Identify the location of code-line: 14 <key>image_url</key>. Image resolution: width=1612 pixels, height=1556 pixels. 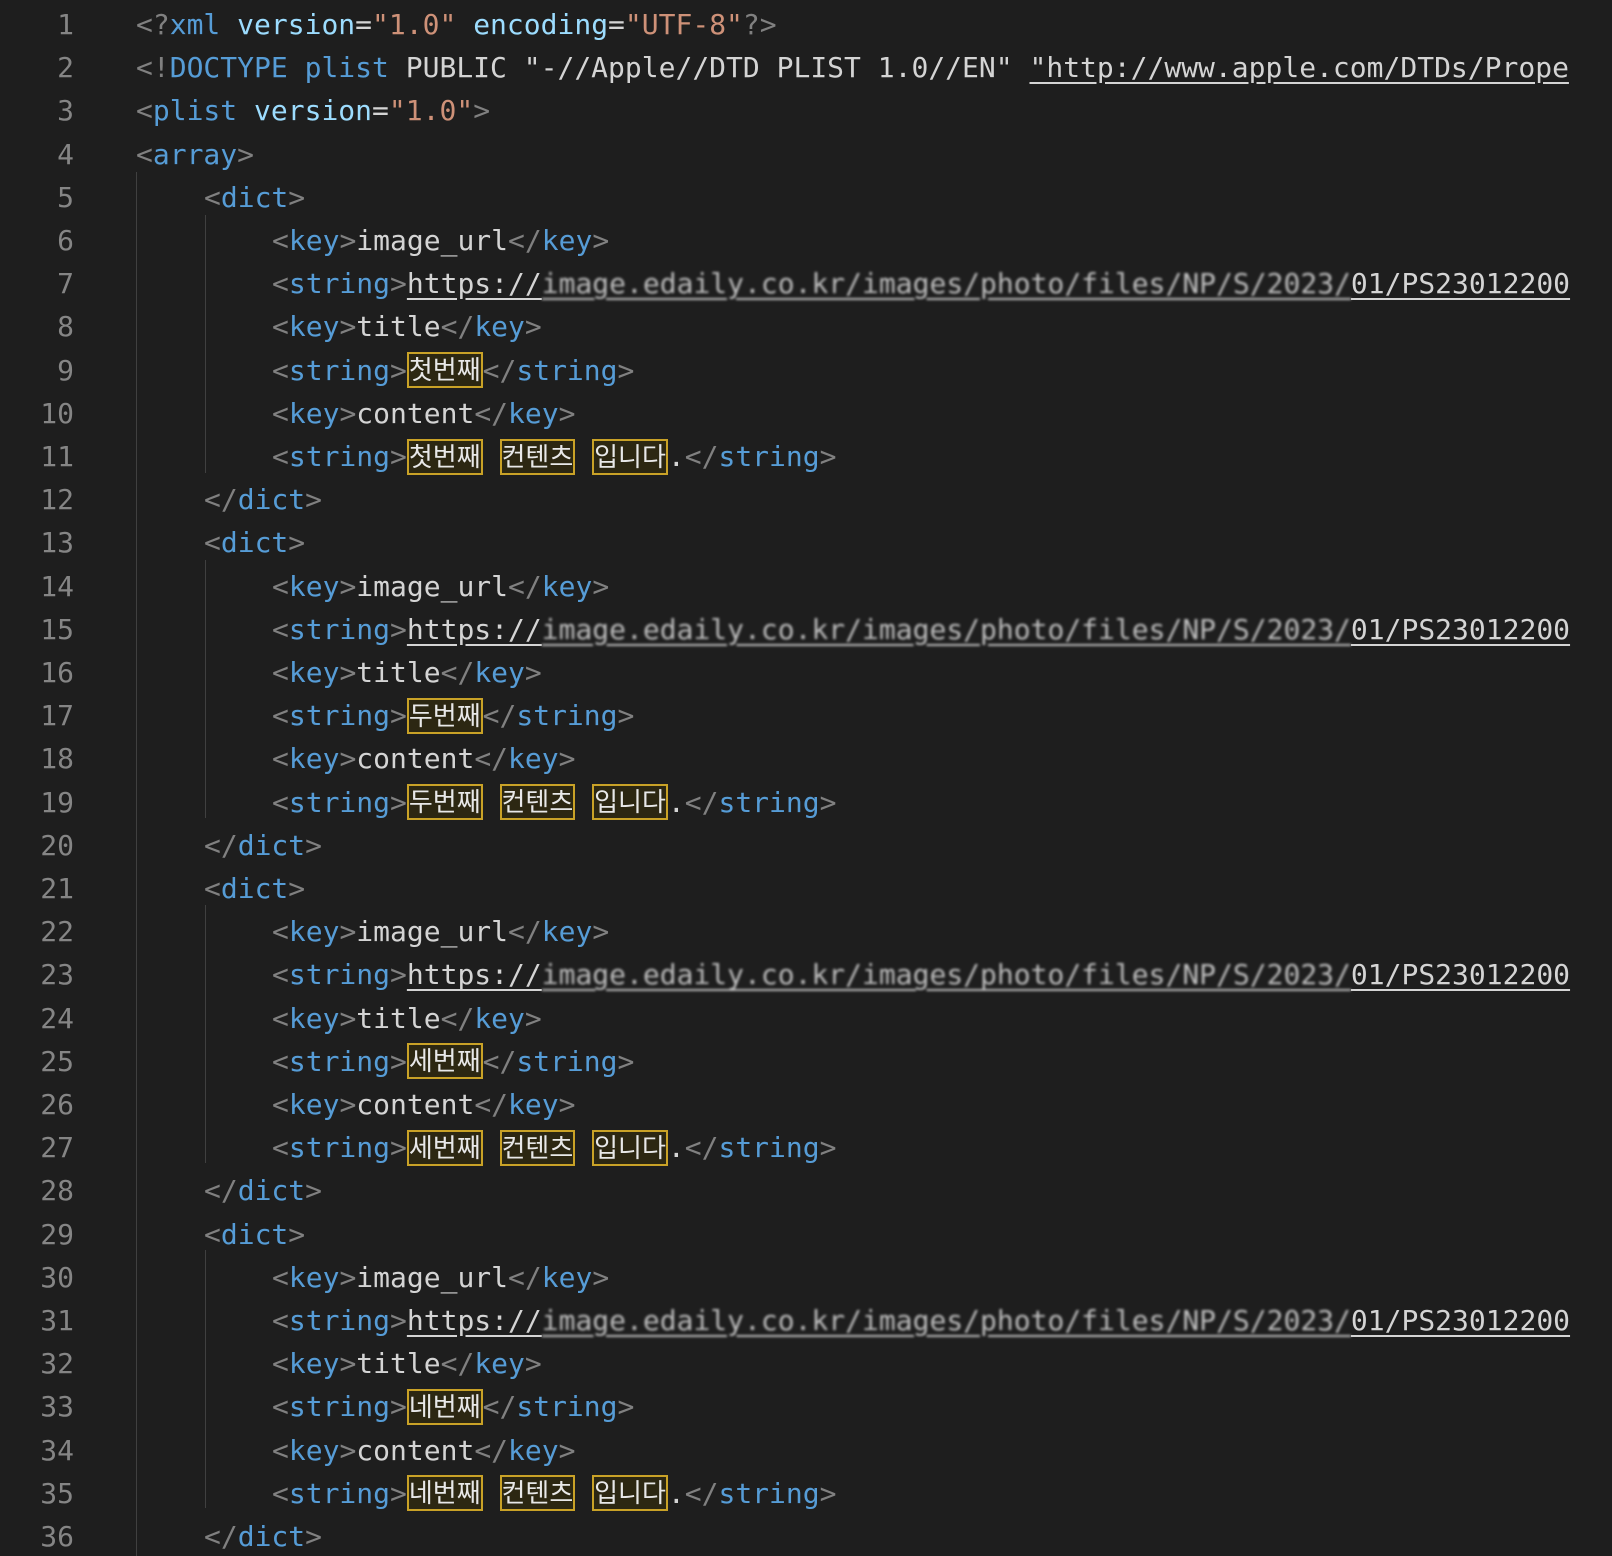
(806, 586).